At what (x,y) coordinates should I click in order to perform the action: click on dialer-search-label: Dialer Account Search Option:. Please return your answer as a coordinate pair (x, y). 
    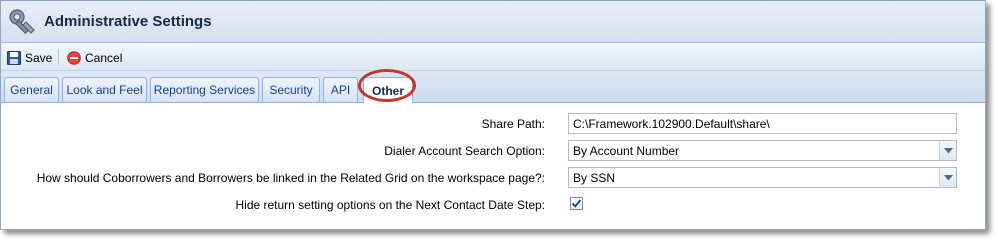
    Looking at the image, I should click on (464, 151).